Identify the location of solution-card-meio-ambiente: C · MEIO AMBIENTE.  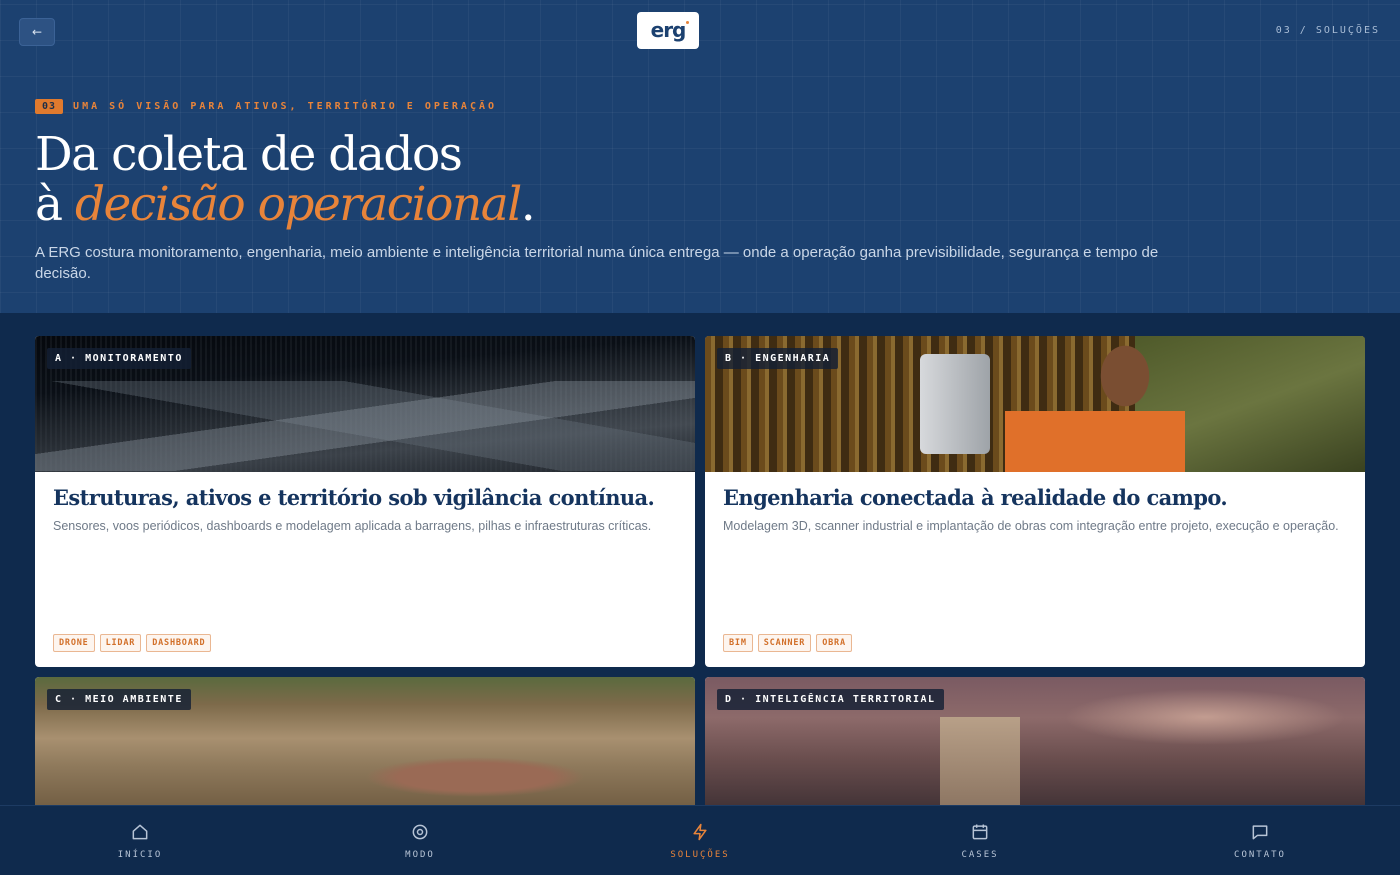
(365, 745).